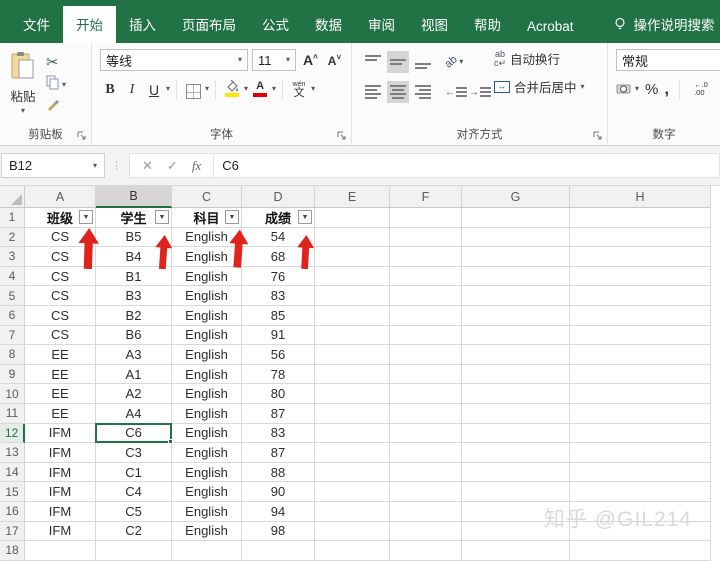  I want to click on increase-indent-button: →, so click(480, 92).